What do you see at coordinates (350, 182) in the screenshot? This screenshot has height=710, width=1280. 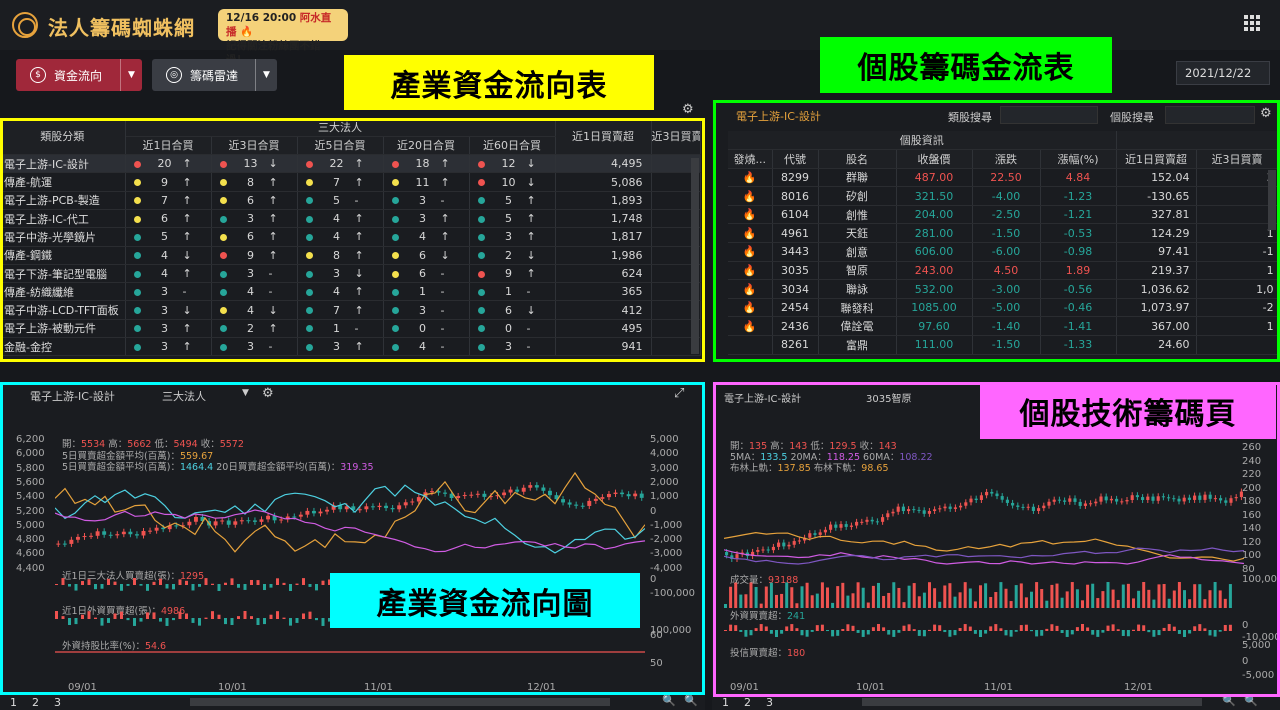 I see `table-row: 傳產-航運 9 ↑ 8 ↑ 7 ↑ 11 ↑ 10 ↓ 5,086` at bounding box center [350, 182].